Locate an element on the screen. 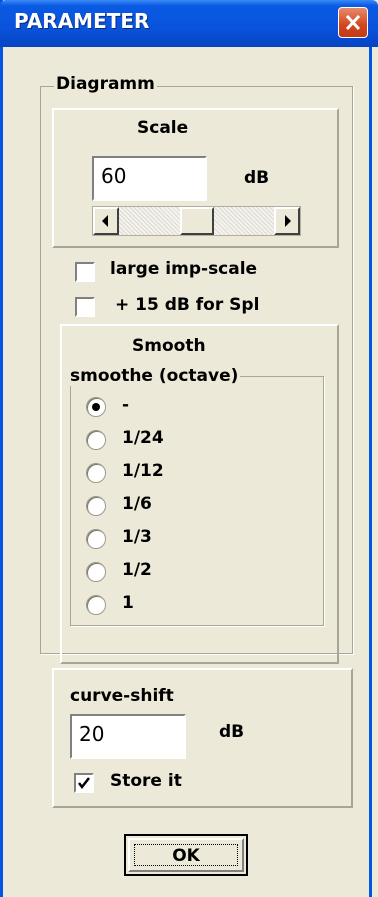  smoothe-option-label: - is located at coordinates (126, 405).